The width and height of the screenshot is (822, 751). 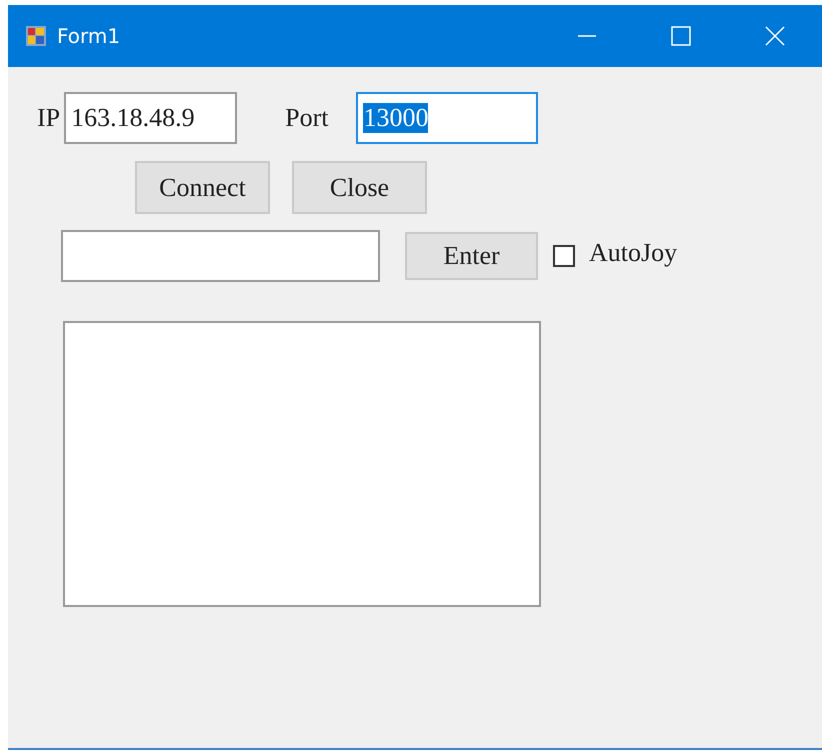 What do you see at coordinates (48, 118) in the screenshot?
I see `ip-label: IP` at bounding box center [48, 118].